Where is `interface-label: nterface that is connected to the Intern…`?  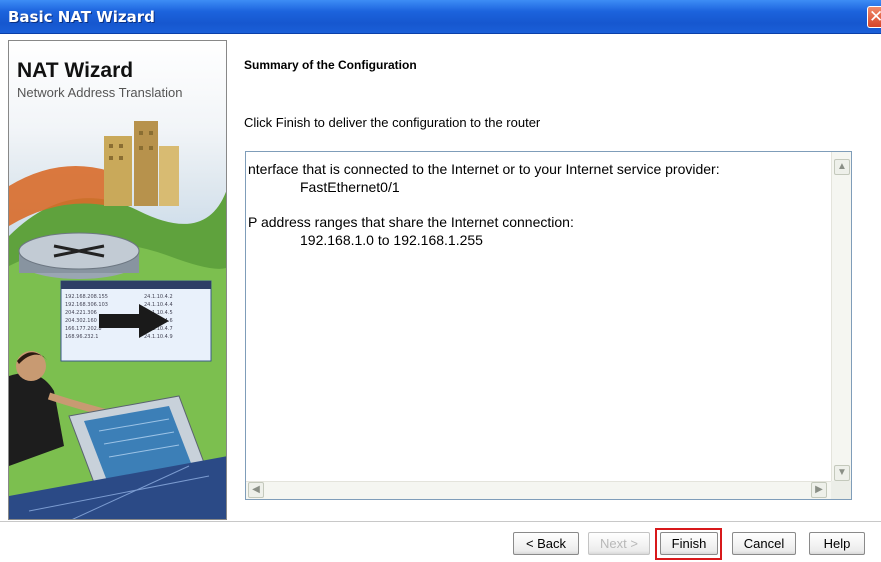 interface-label: nterface that is connected to the Intern… is located at coordinates (484, 169).